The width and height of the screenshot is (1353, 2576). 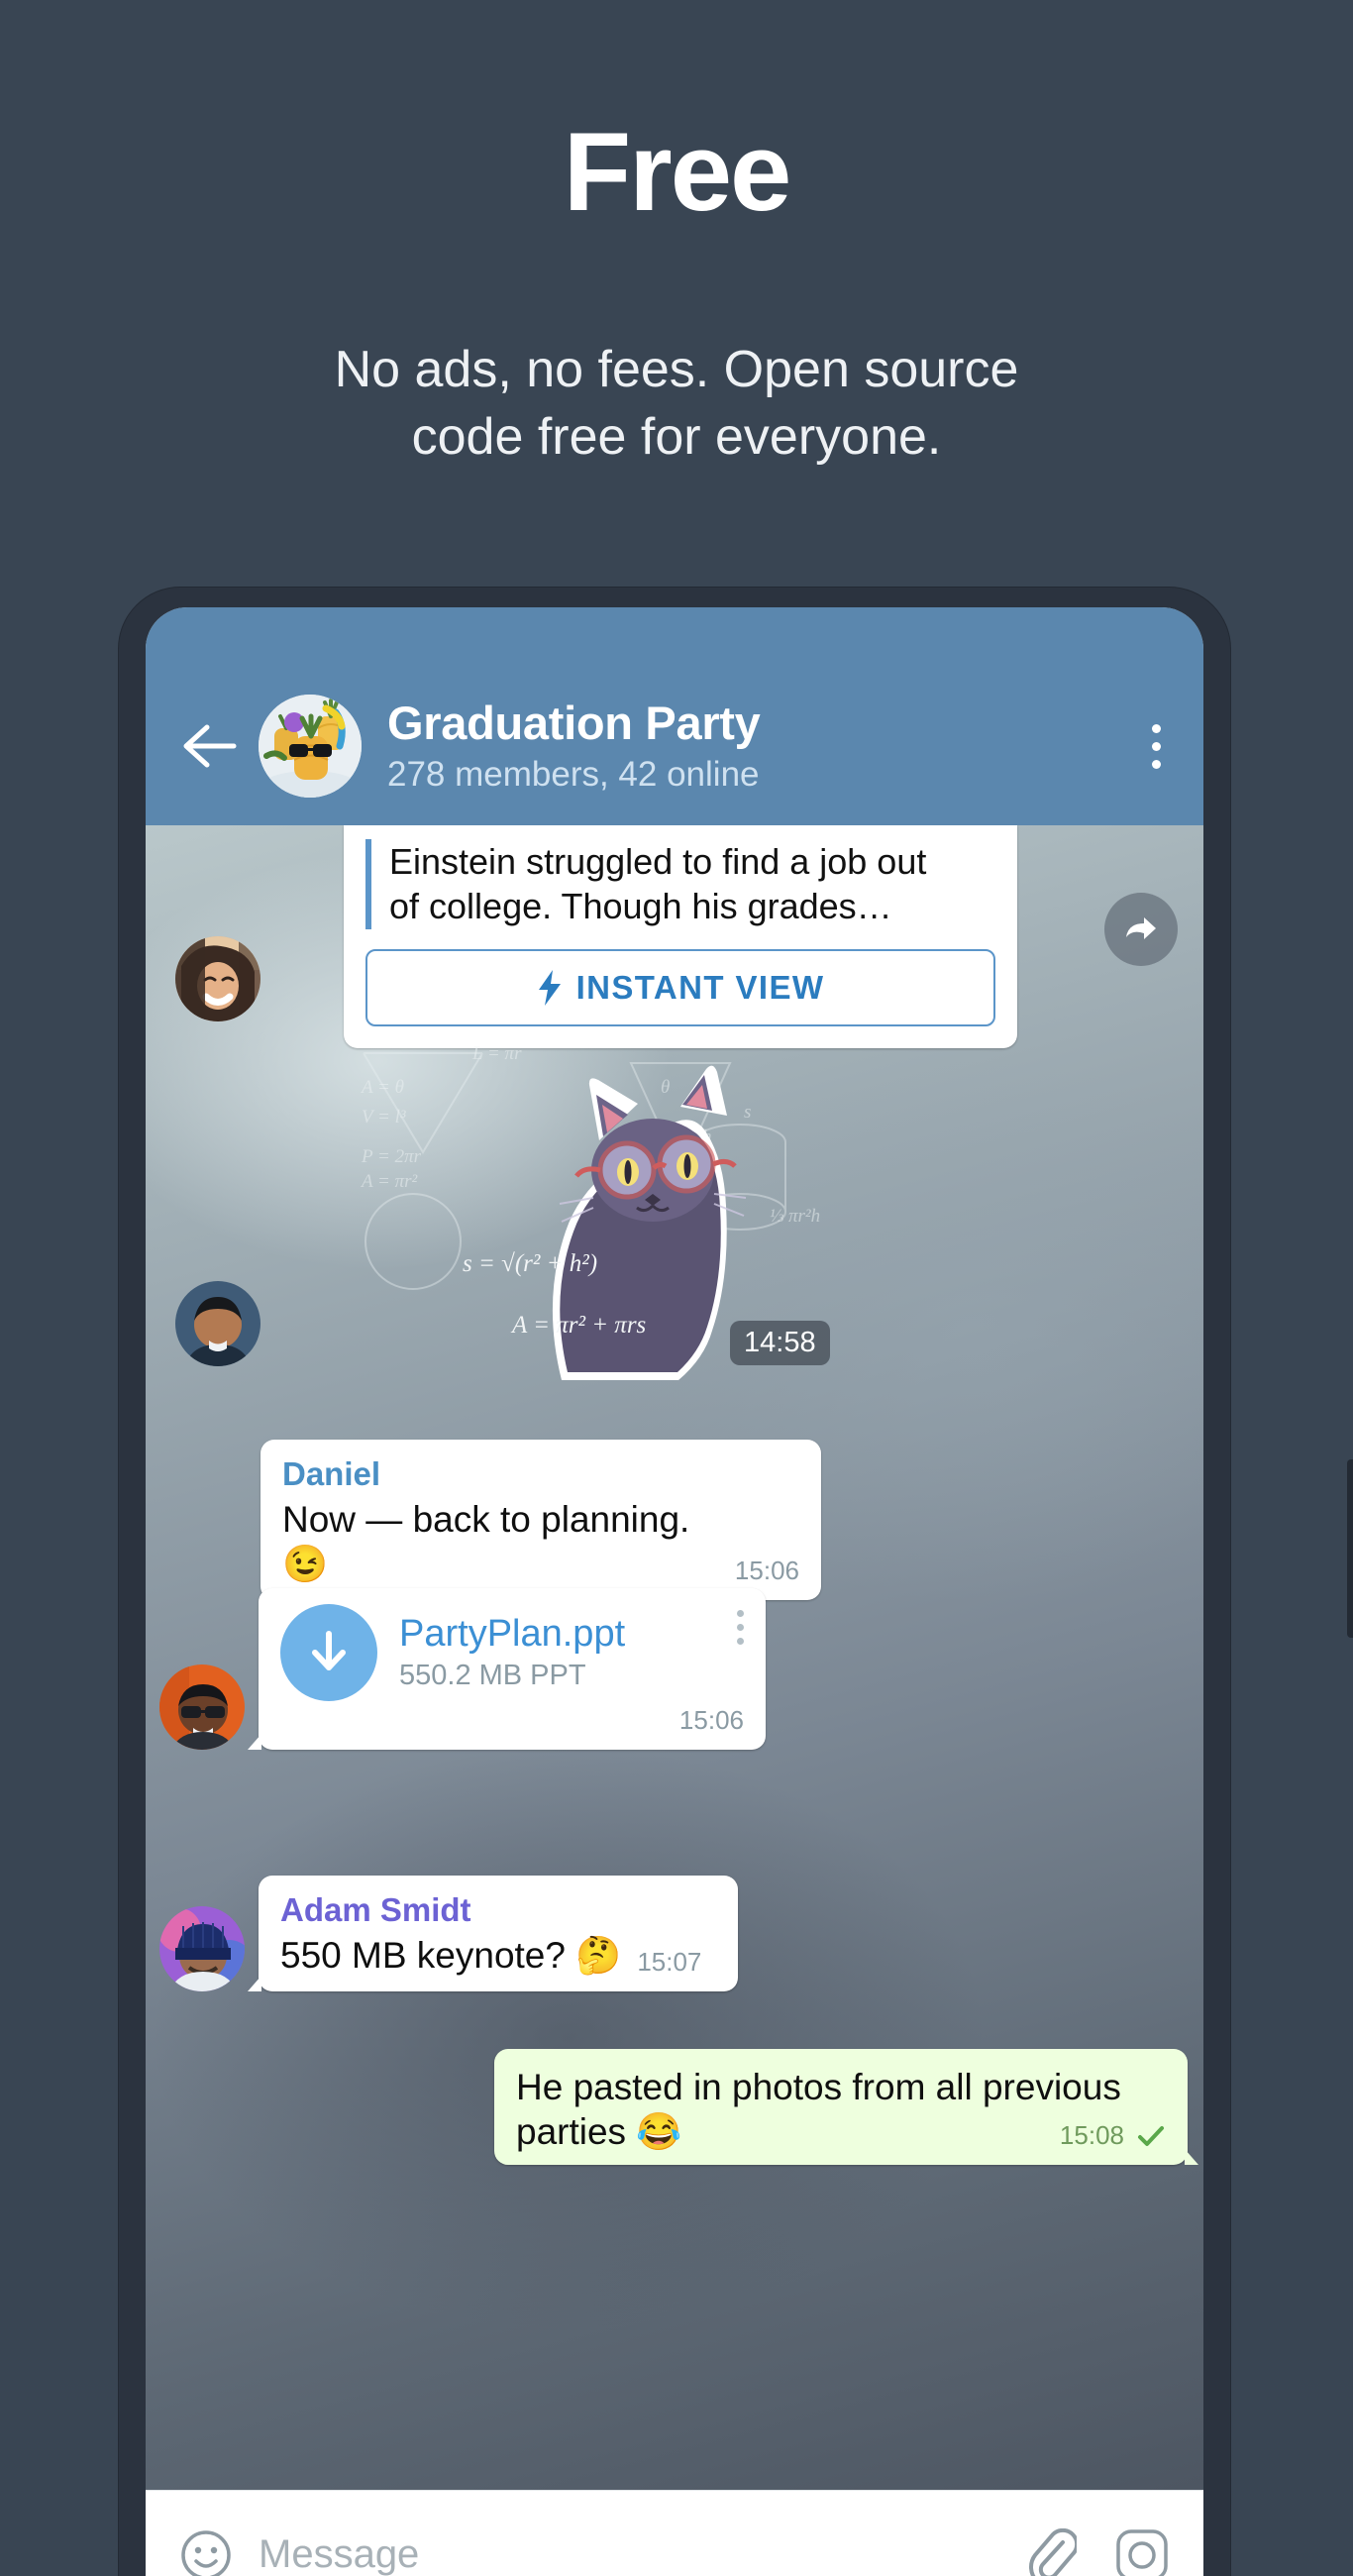 I want to click on chat-meta: Graduation Party 278 members, 42 online, so click(x=747, y=746).